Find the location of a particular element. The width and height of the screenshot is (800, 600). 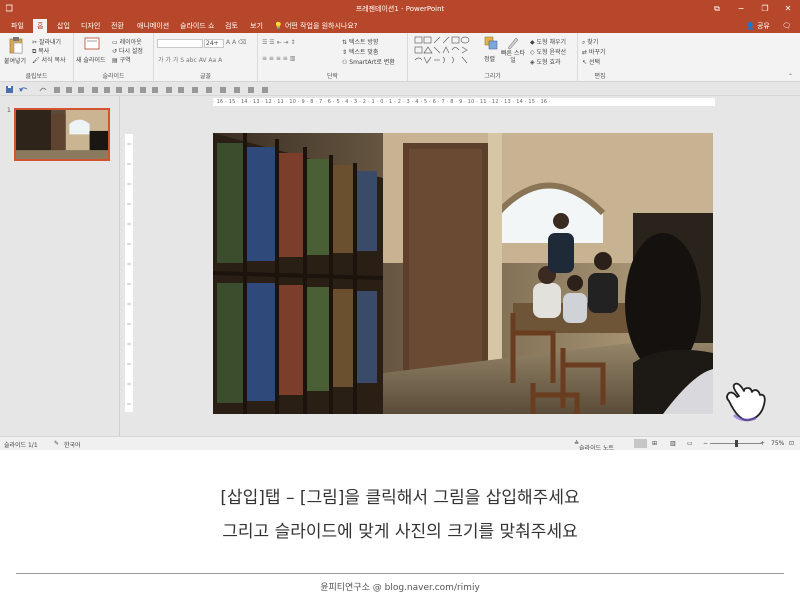

normal-view-icon is located at coordinates (640, 443).